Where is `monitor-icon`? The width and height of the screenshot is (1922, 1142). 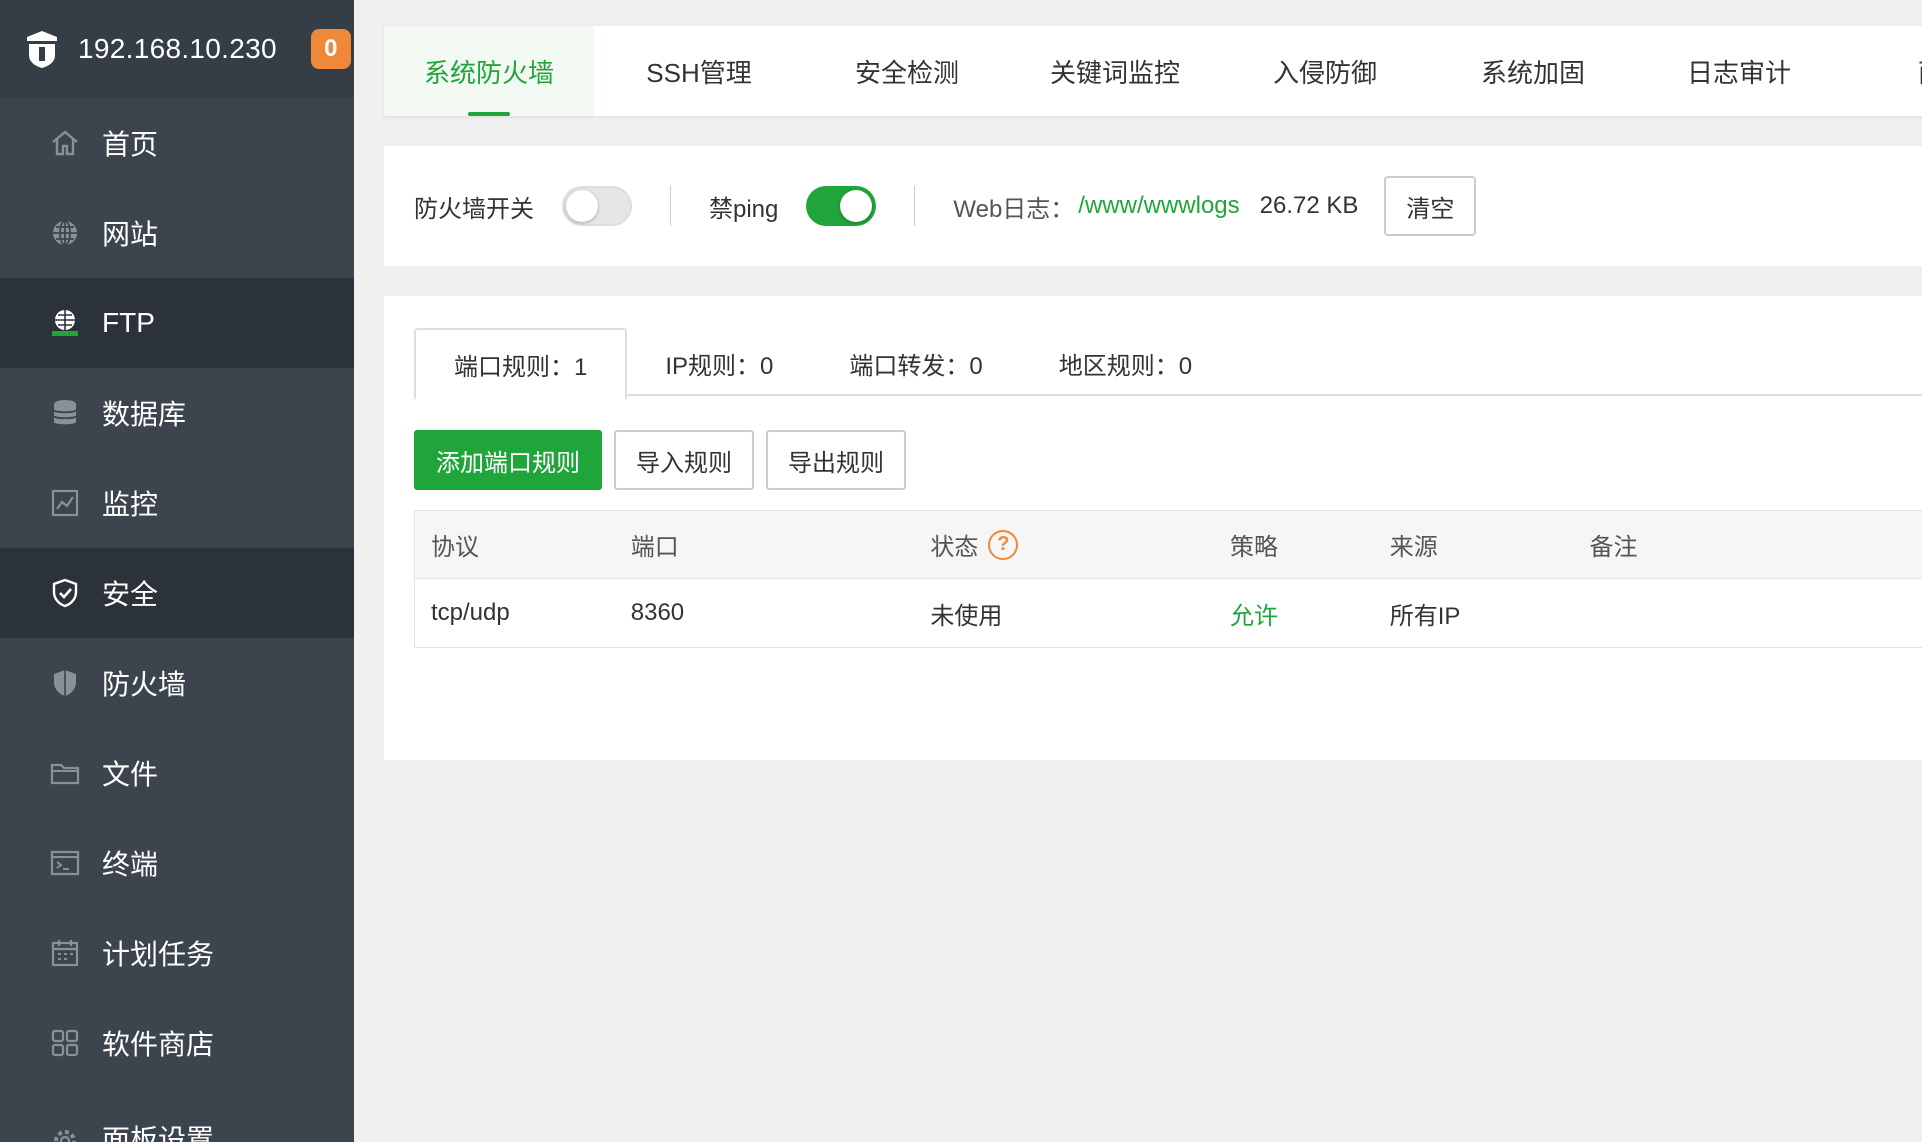
monitor-icon is located at coordinates (65, 503).